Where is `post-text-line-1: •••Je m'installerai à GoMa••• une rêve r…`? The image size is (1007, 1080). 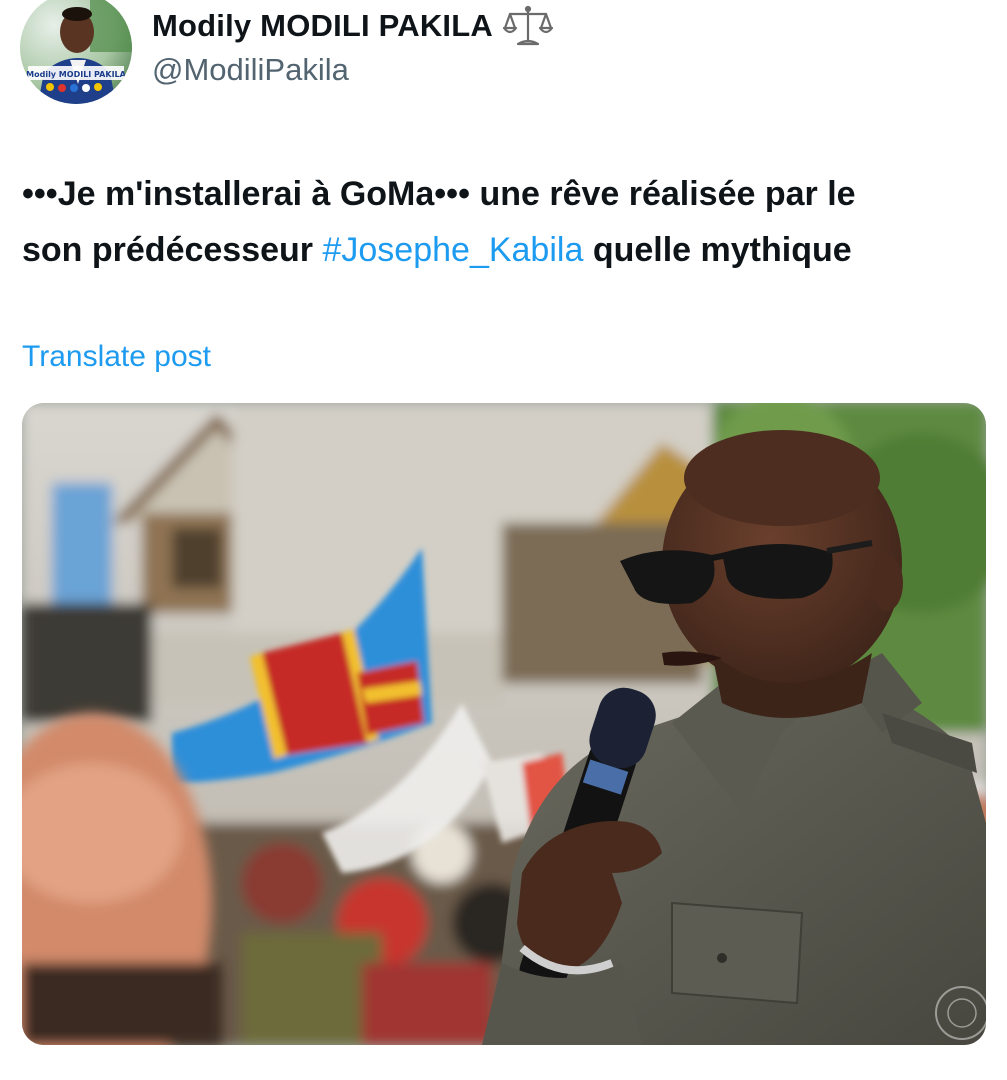
post-text-line-1: •••Je m'installerai à GoMa••• une rêve r… is located at coordinates (439, 194).